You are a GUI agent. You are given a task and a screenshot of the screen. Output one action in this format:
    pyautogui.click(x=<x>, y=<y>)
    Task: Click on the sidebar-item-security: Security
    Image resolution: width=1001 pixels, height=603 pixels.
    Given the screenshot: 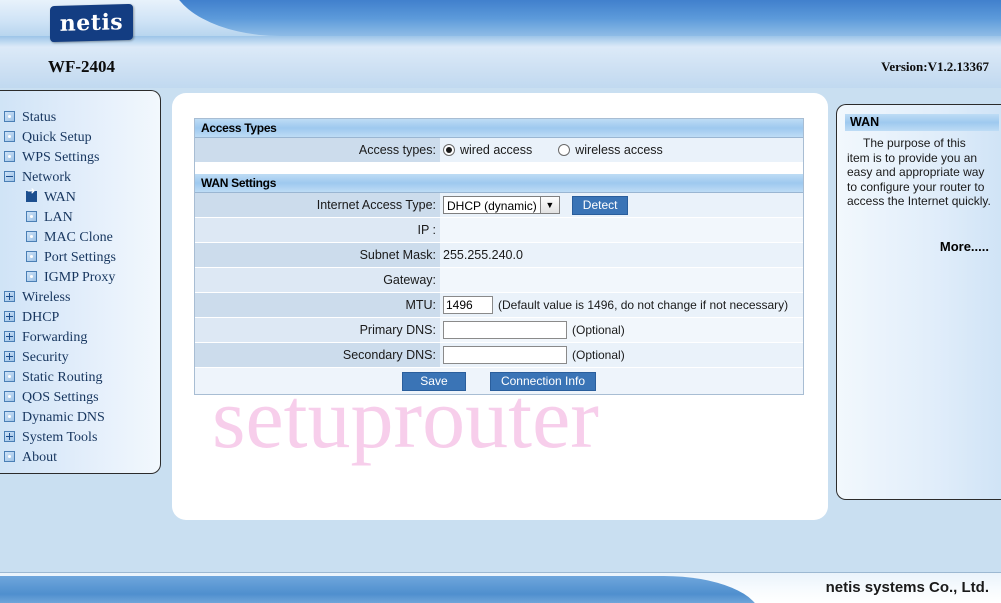 What is the action you would take?
    pyautogui.click(x=80, y=358)
    